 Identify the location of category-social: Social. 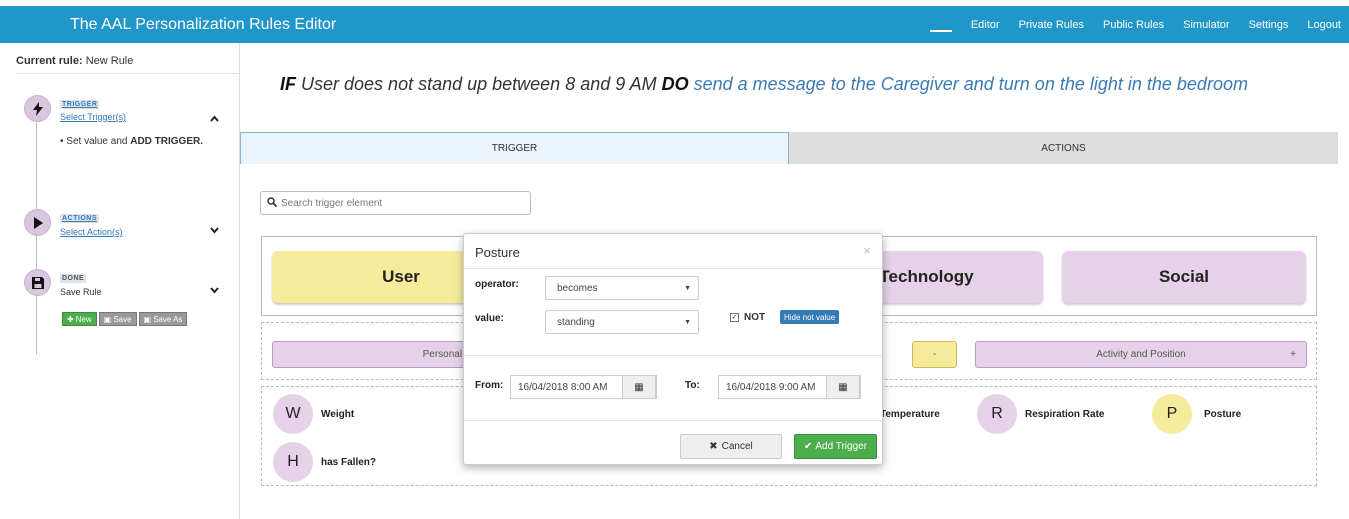
(1184, 277).